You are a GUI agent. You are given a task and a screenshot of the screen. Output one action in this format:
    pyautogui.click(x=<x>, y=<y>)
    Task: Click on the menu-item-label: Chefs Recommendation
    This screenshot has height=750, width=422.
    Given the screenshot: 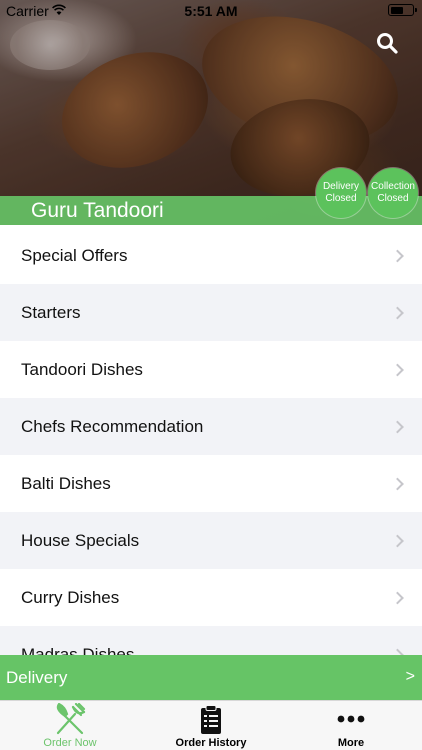 What is the action you would take?
    pyautogui.click(x=112, y=426)
    